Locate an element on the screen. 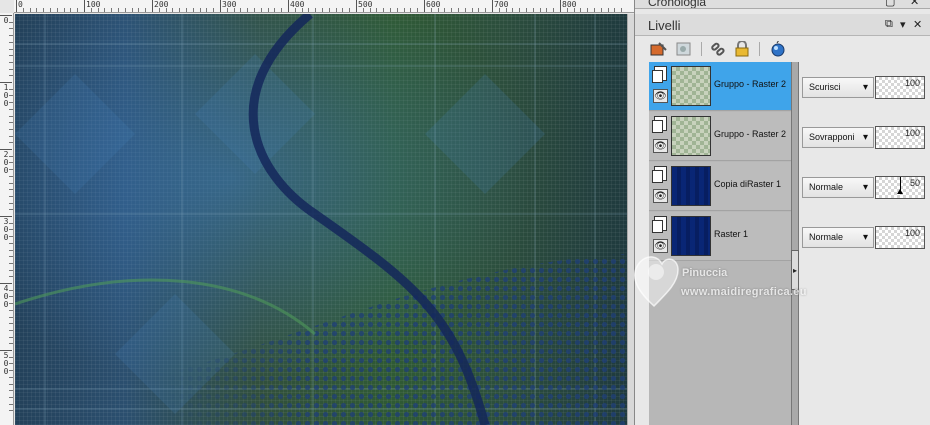  blend-mode-dropdown: Scurisci is located at coordinates (838, 87).